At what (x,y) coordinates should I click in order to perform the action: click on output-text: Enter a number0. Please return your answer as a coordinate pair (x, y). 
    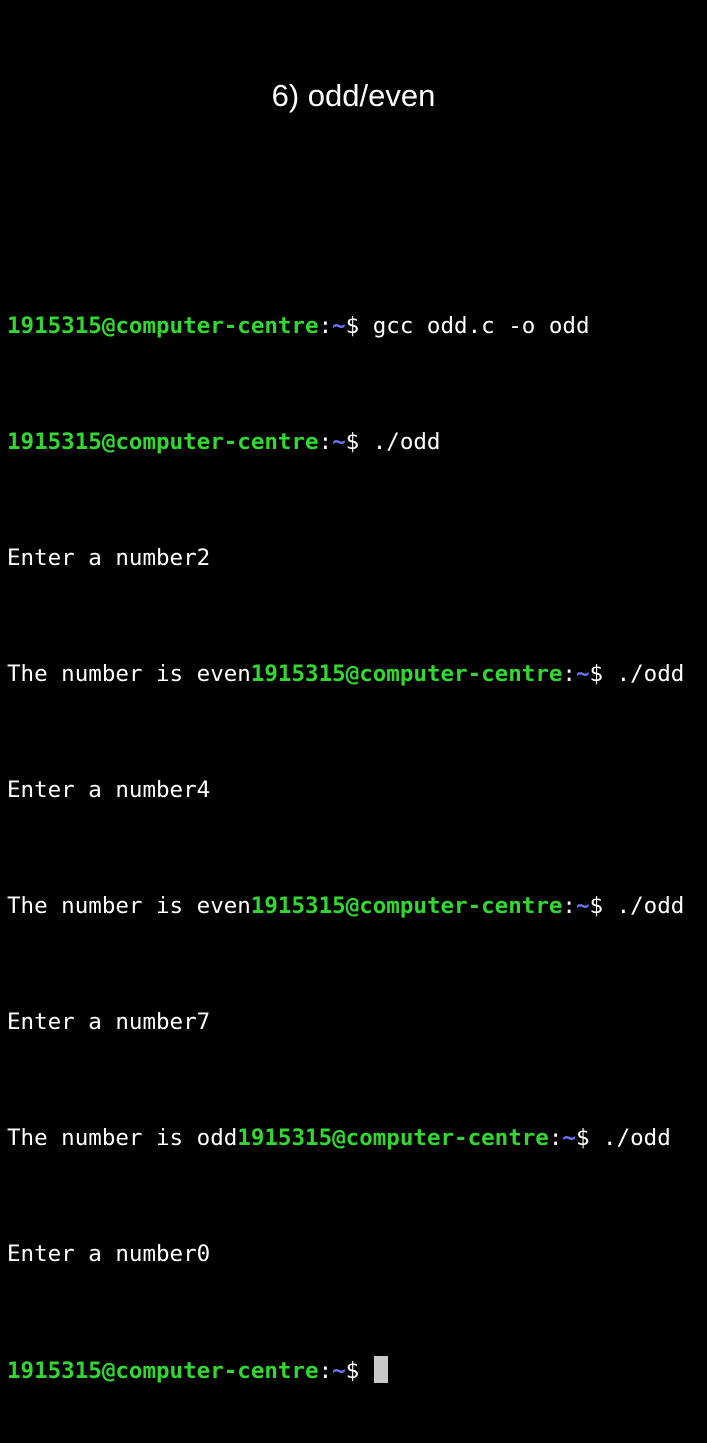
    Looking at the image, I should click on (109, 1254).